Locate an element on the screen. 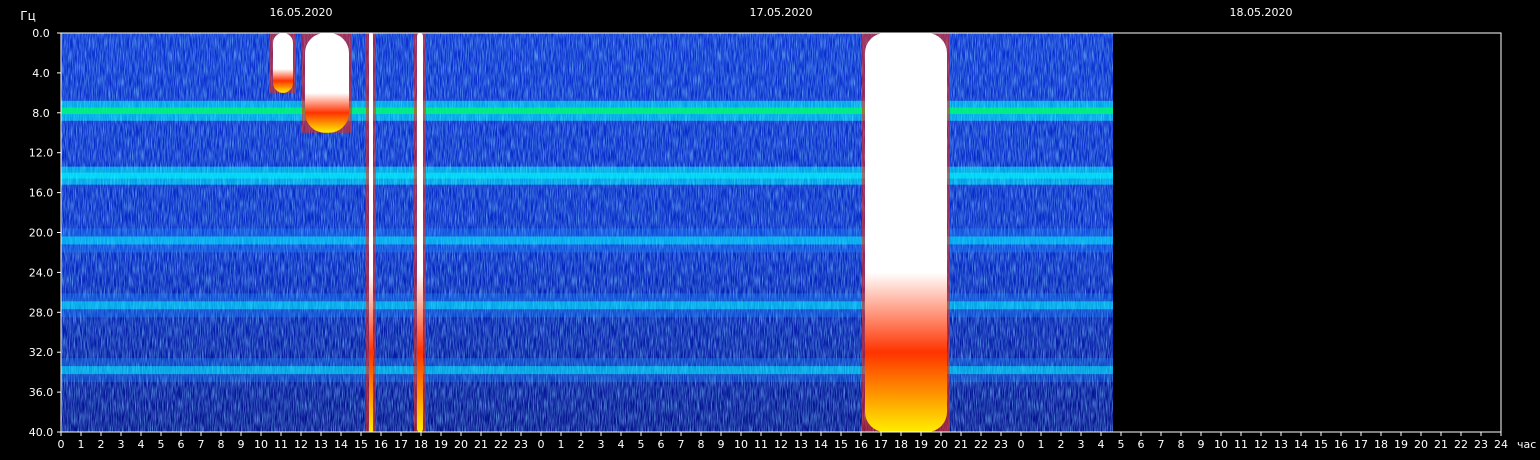 This screenshot has height=460, width=1540. date-label: 18.05.2020 is located at coordinates (1261, 12).